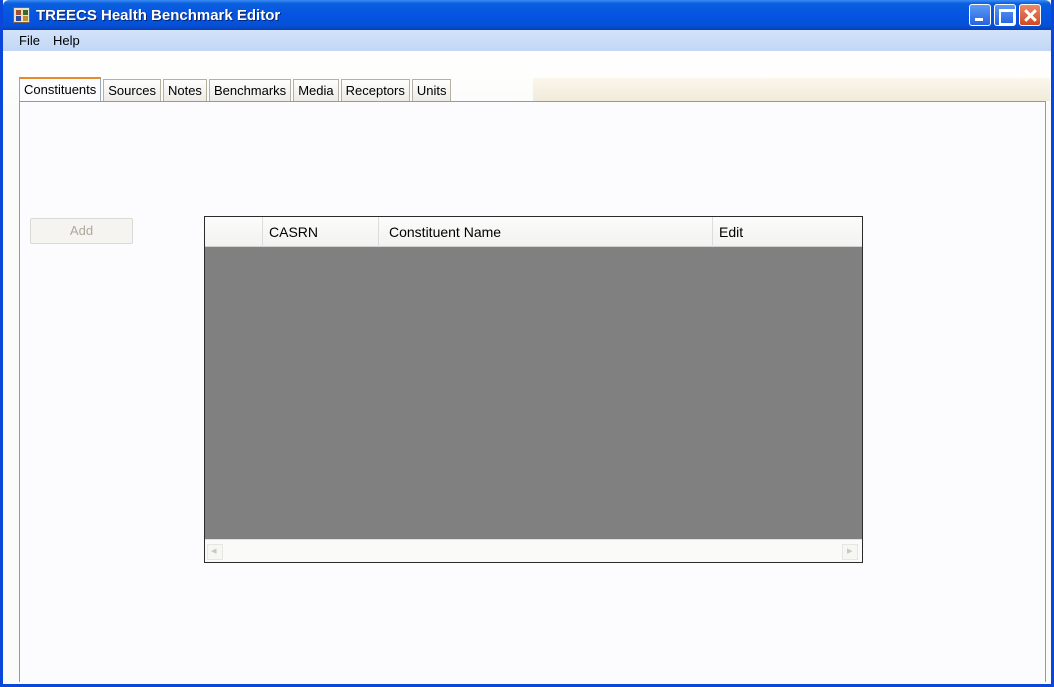  What do you see at coordinates (66, 40) in the screenshot?
I see `menu-help: Help` at bounding box center [66, 40].